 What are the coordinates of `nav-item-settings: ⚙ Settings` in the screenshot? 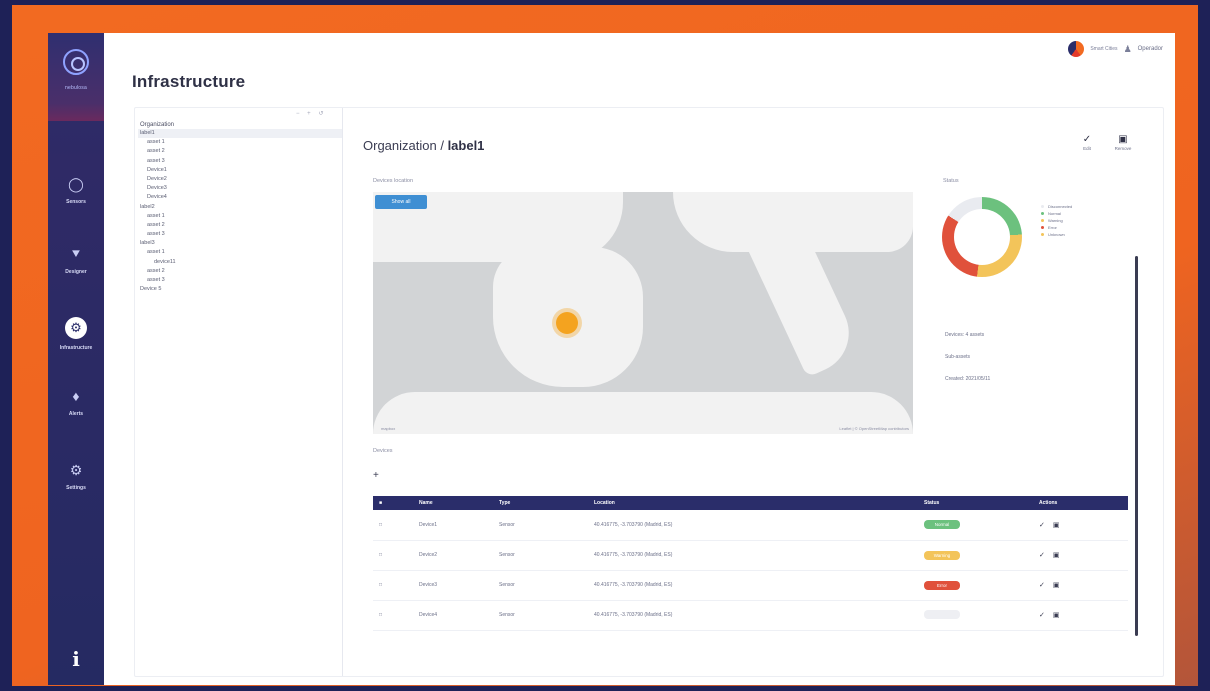 It's located at (76, 476).